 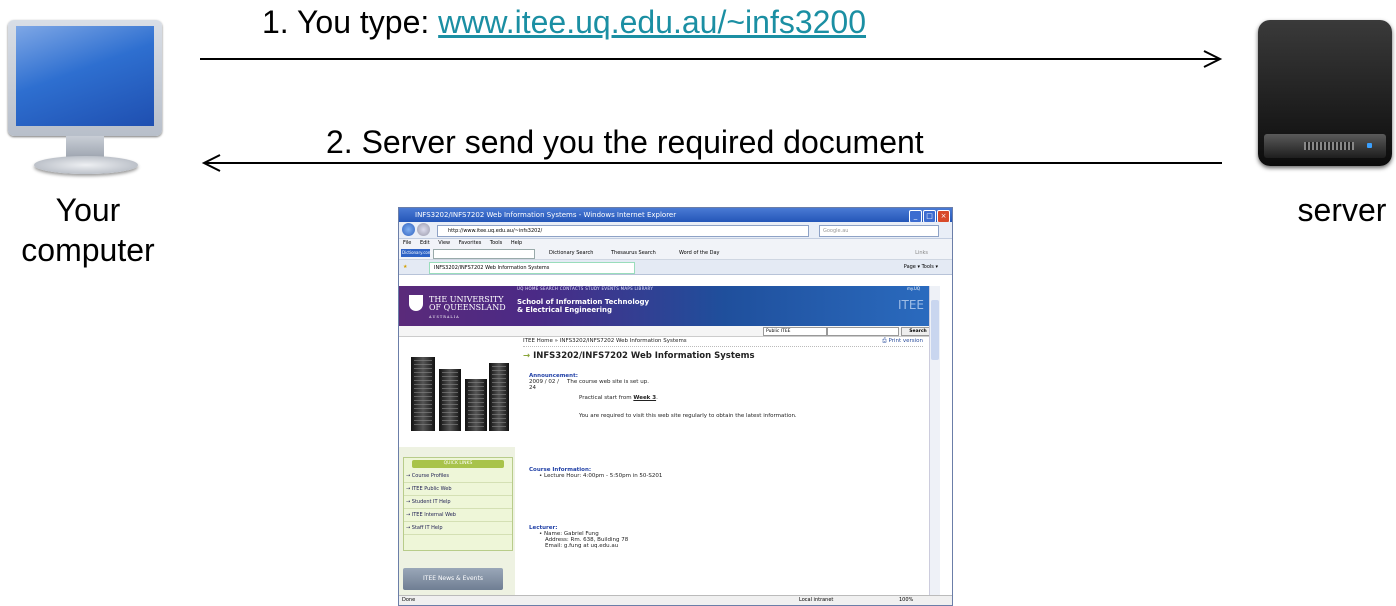 I want to click on address-input: http://www.itee.uq.edu.au/~infs3202/, so click(x=623, y=231).